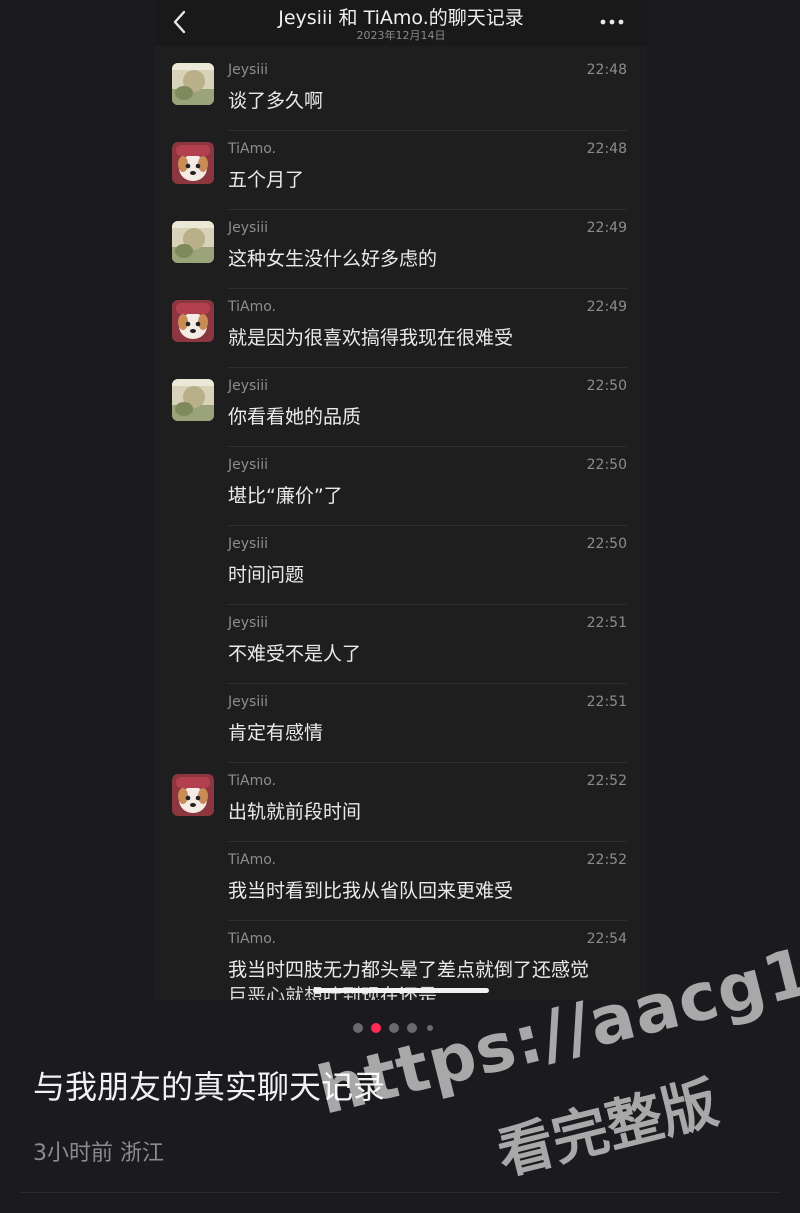 The image size is (800, 1213). Describe the element at coordinates (401, 486) in the screenshot. I see `message-row: Jeysiii 22:50 堪比“廉价”了` at that location.